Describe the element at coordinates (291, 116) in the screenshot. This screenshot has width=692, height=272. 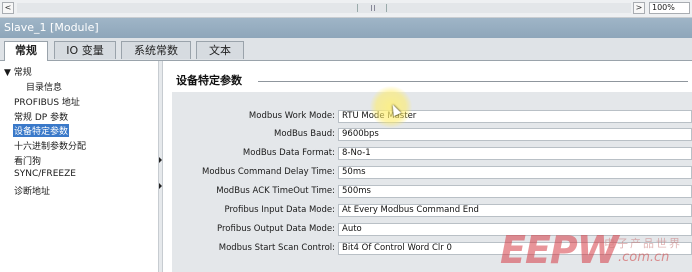
I see `param-label: Modbus Work Mode:` at that location.